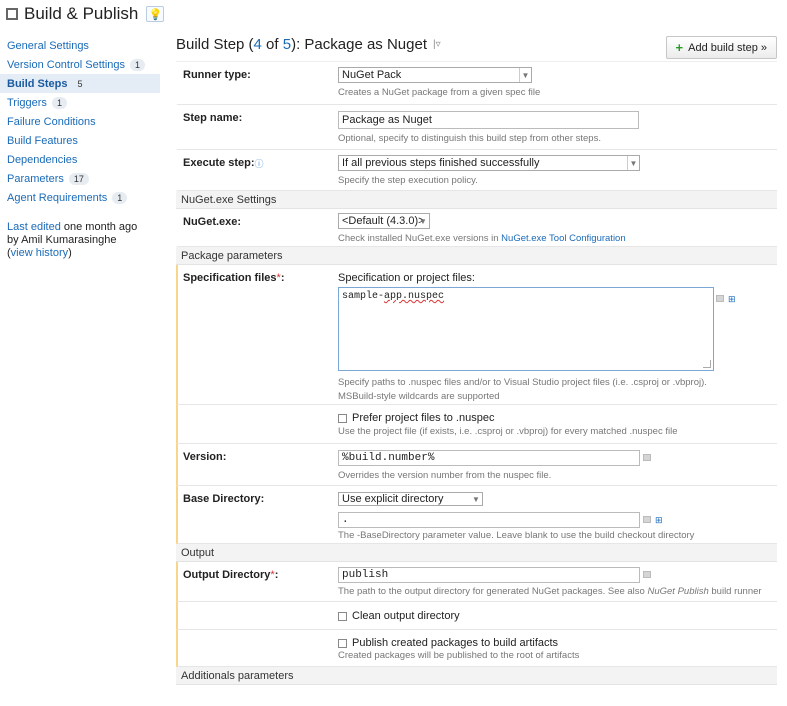 The height and width of the screenshot is (706, 787). Describe the element at coordinates (557, 418) in the screenshot. I see `prefer-project-checkbox-line: Prefer project files to .nuspec` at that location.